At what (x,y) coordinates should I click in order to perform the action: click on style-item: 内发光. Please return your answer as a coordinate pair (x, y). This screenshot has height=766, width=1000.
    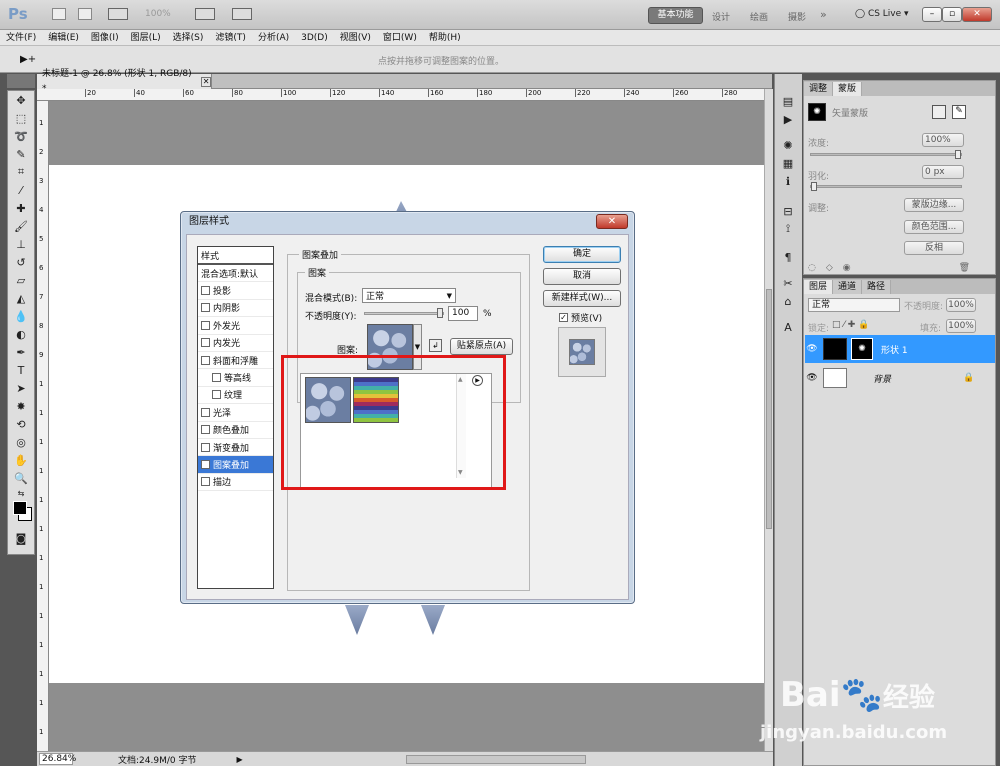
    Looking at the image, I should click on (235, 343).